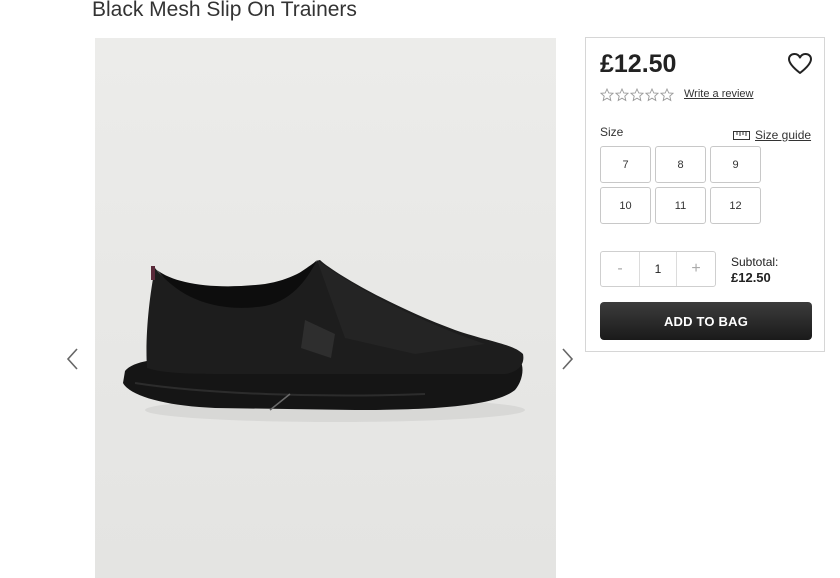  What do you see at coordinates (612, 132) in the screenshot?
I see `size-label: Size` at bounding box center [612, 132].